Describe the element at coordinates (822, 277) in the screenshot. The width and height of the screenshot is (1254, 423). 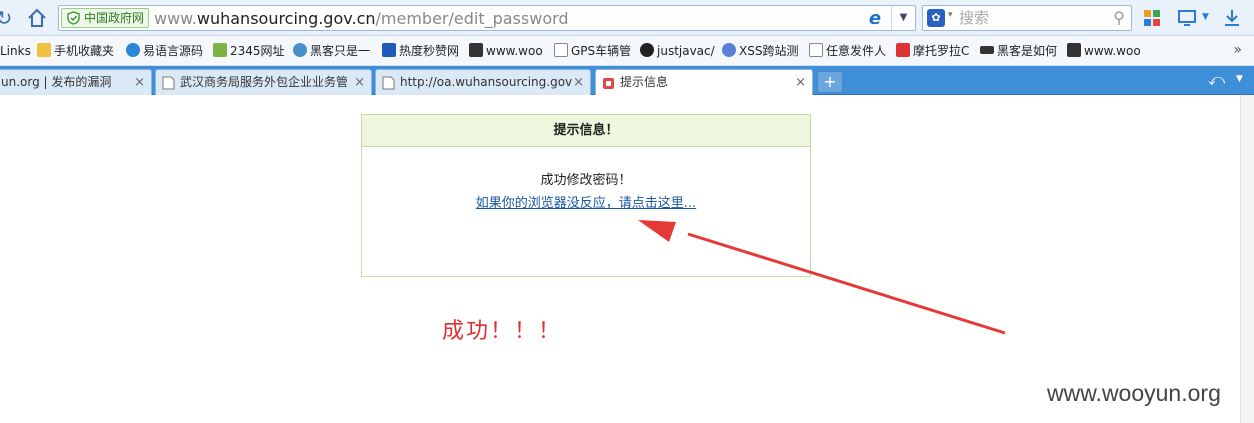
I see `red-arrow-annotation` at that location.